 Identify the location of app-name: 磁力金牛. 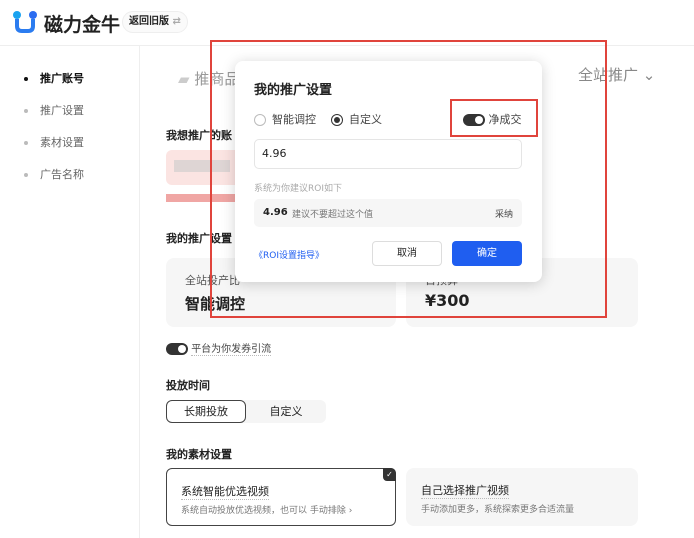
(82, 25).